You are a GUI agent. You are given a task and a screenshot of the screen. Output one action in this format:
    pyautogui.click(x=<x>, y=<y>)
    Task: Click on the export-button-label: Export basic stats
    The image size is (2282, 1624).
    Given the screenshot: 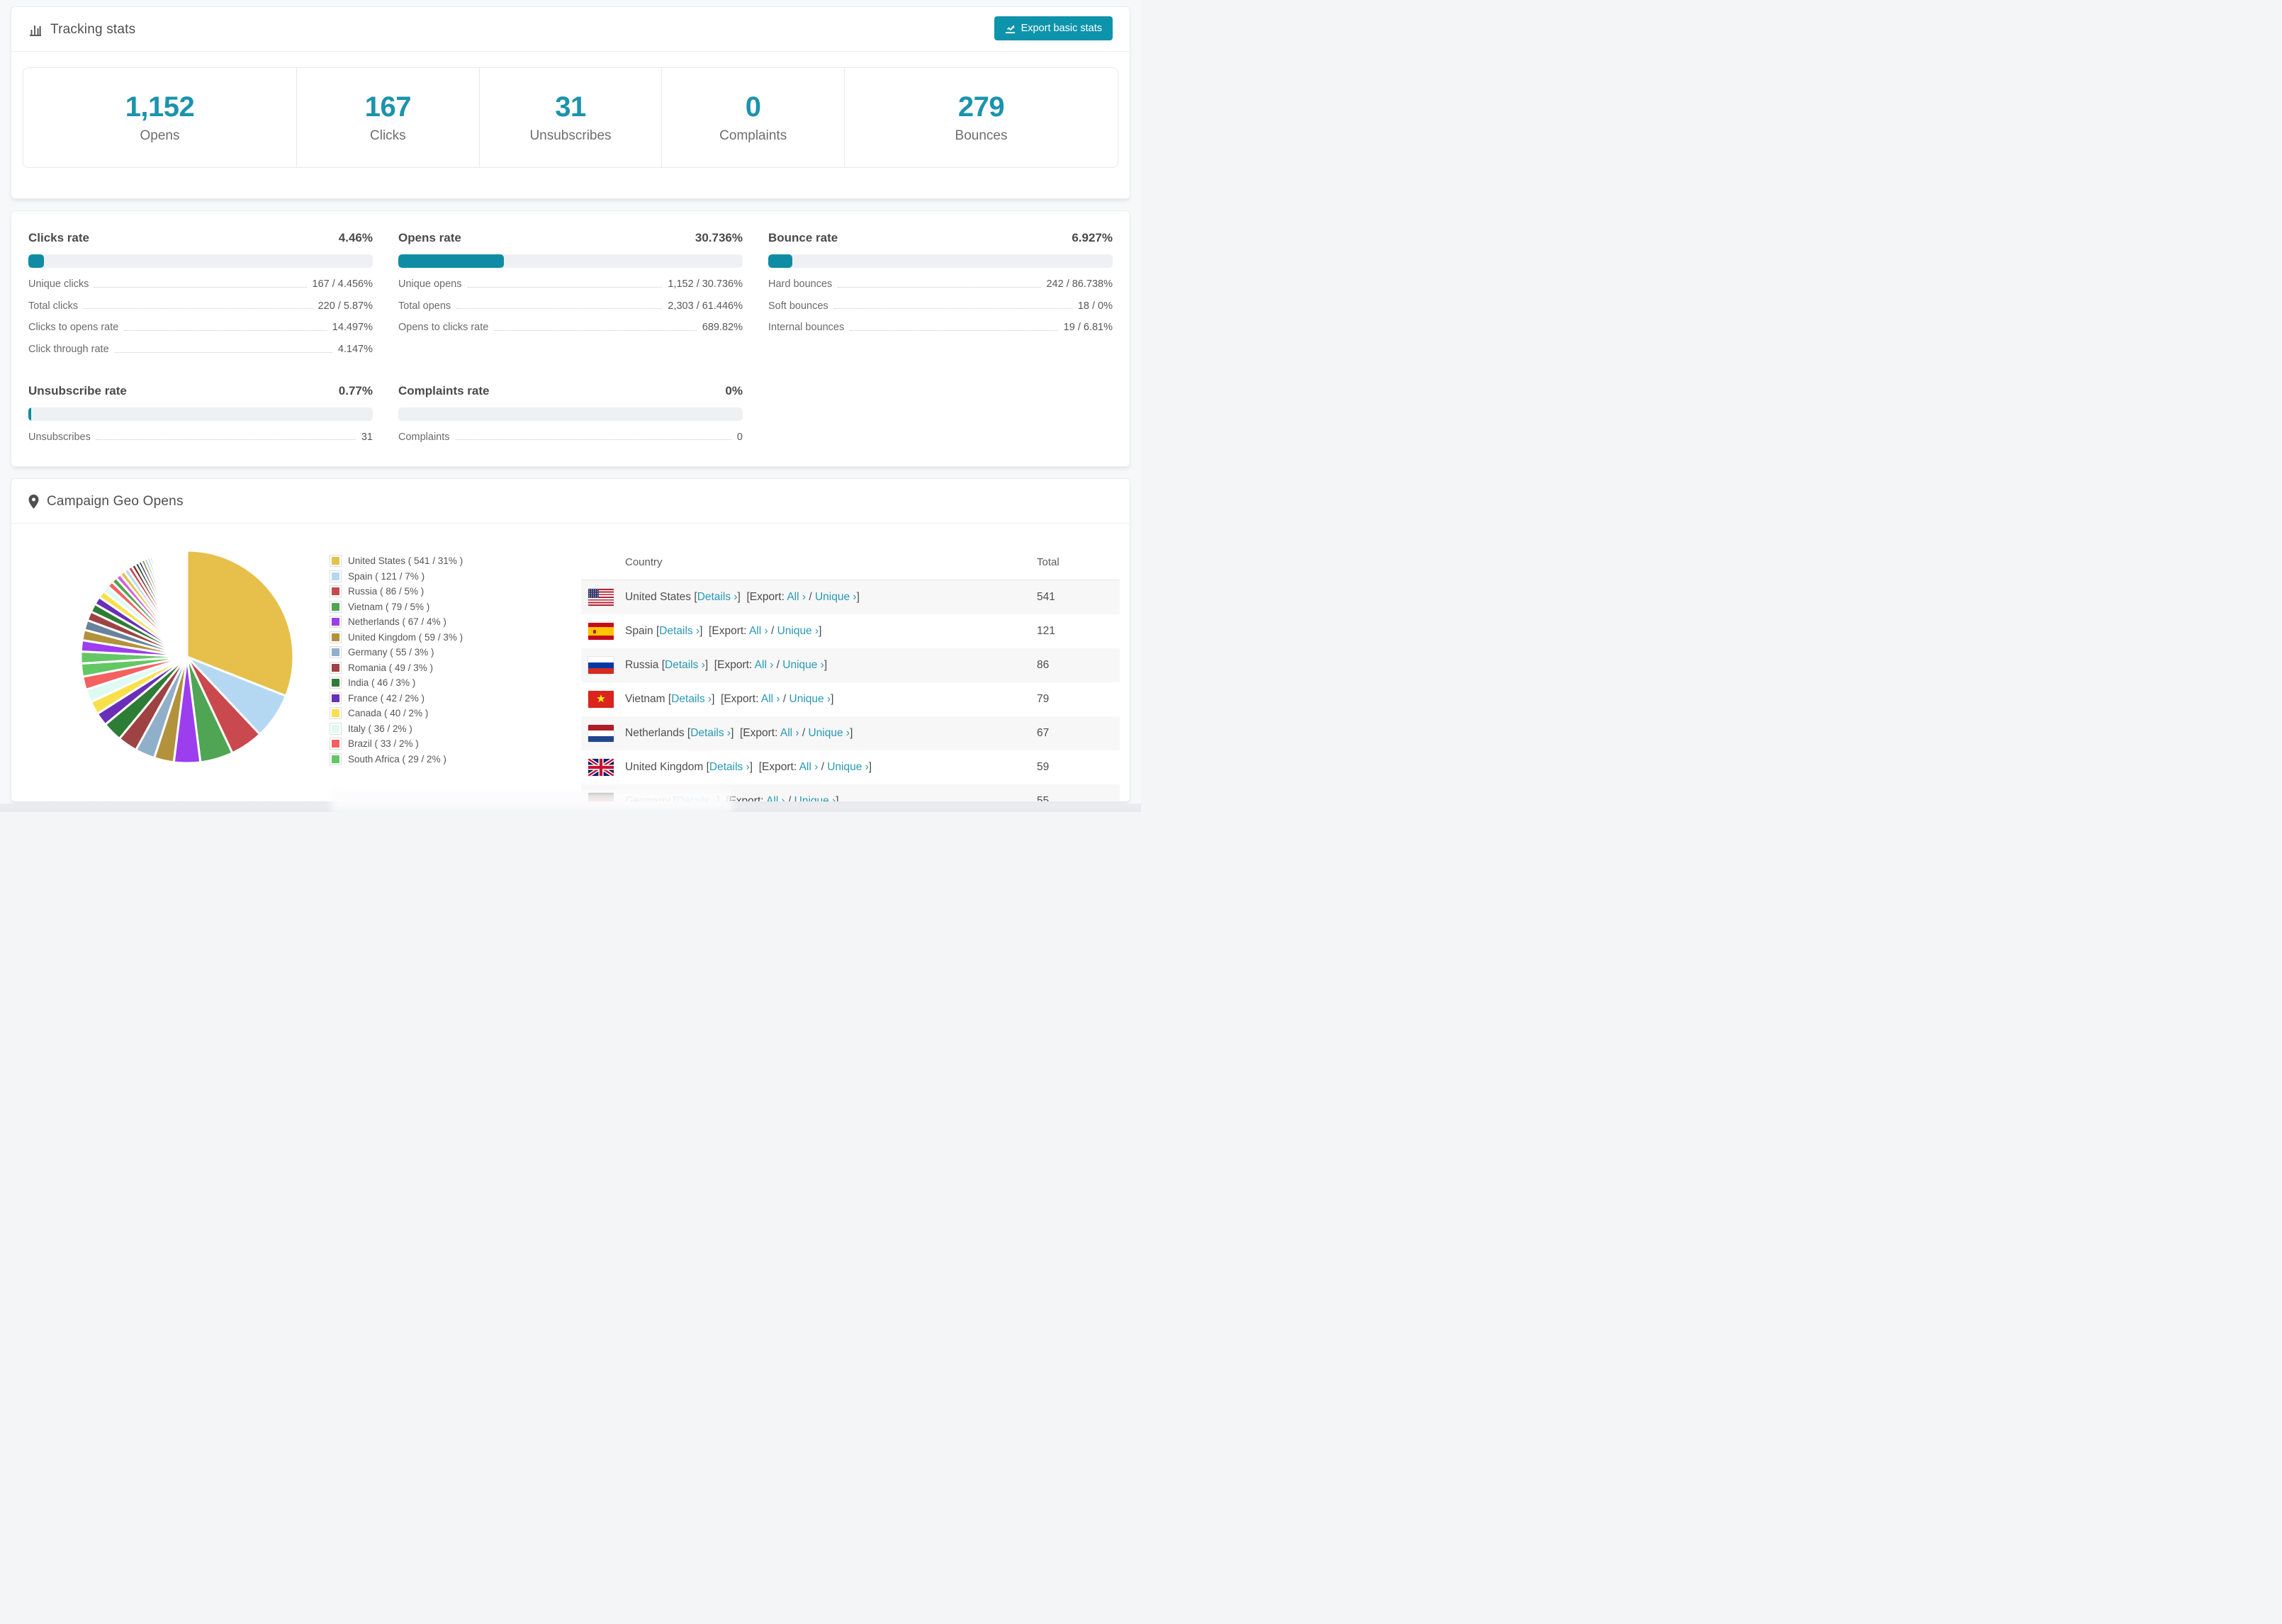 What is the action you would take?
    pyautogui.click(x=1061, y=29)
    